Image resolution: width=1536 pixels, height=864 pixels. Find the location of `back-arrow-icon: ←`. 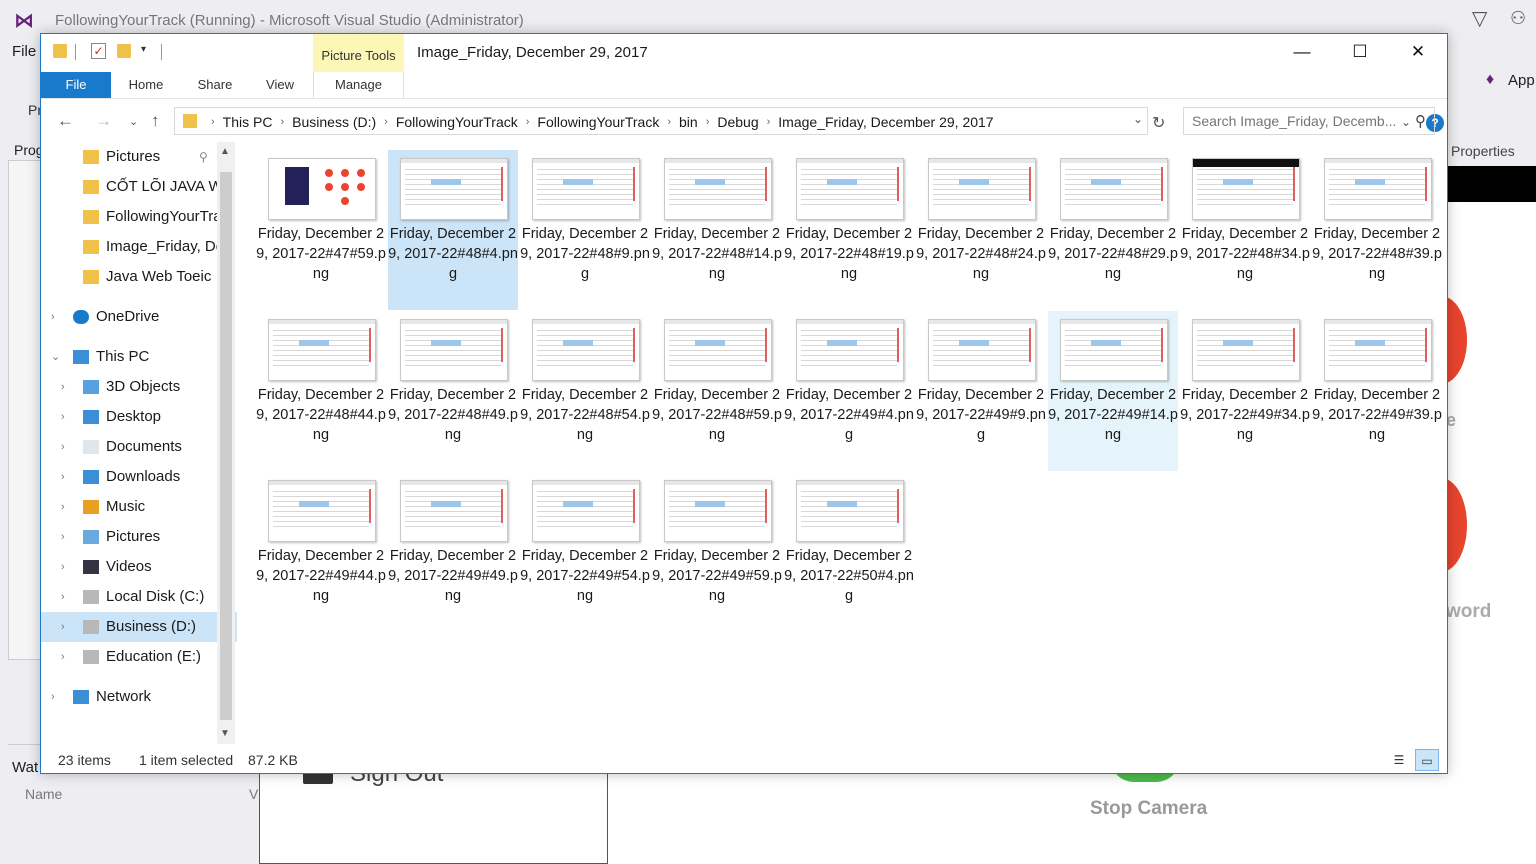

back-arrow-icon: ← is located at coordinates (65, 121).